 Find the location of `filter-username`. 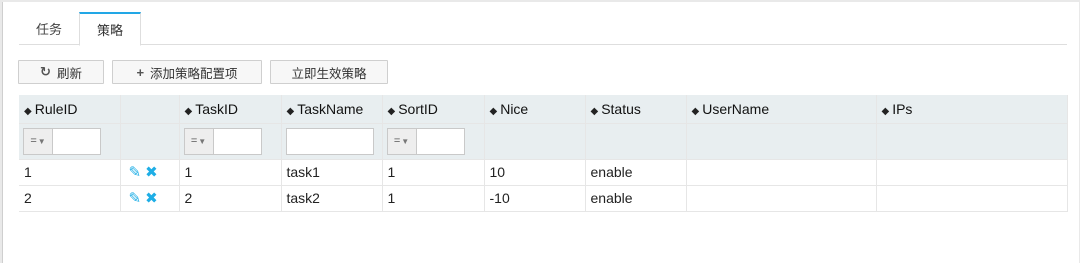

filter-username is located at coordinates (781, 141).